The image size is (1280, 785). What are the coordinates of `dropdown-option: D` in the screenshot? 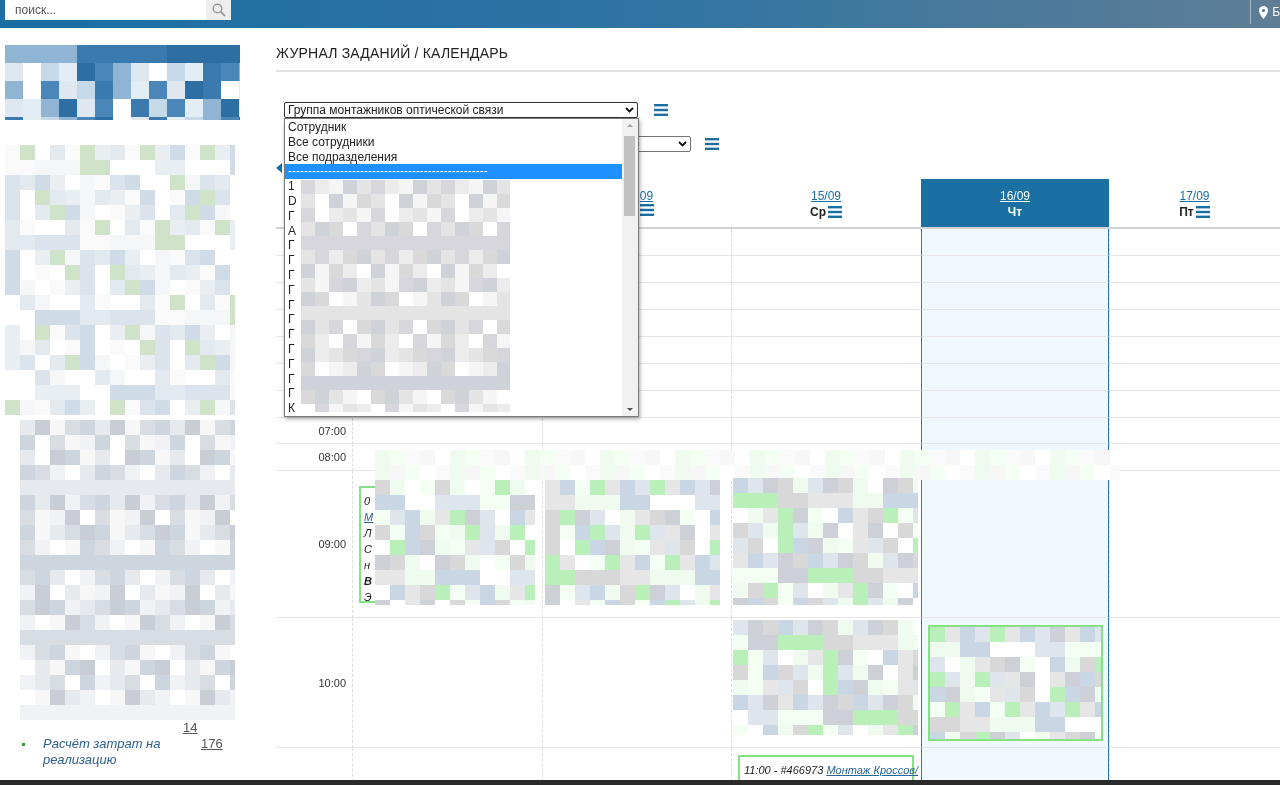 It's located at (292, 201).